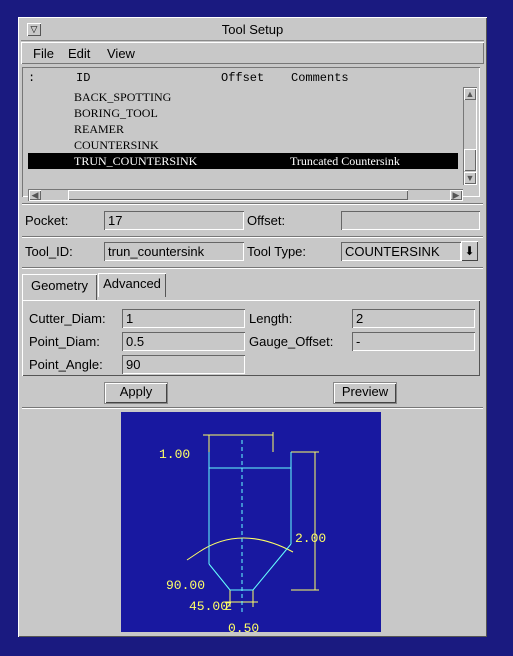 This screenshot has height=656, width=513. I want to click on cutter-diam-field: 1, so click(183, 318).